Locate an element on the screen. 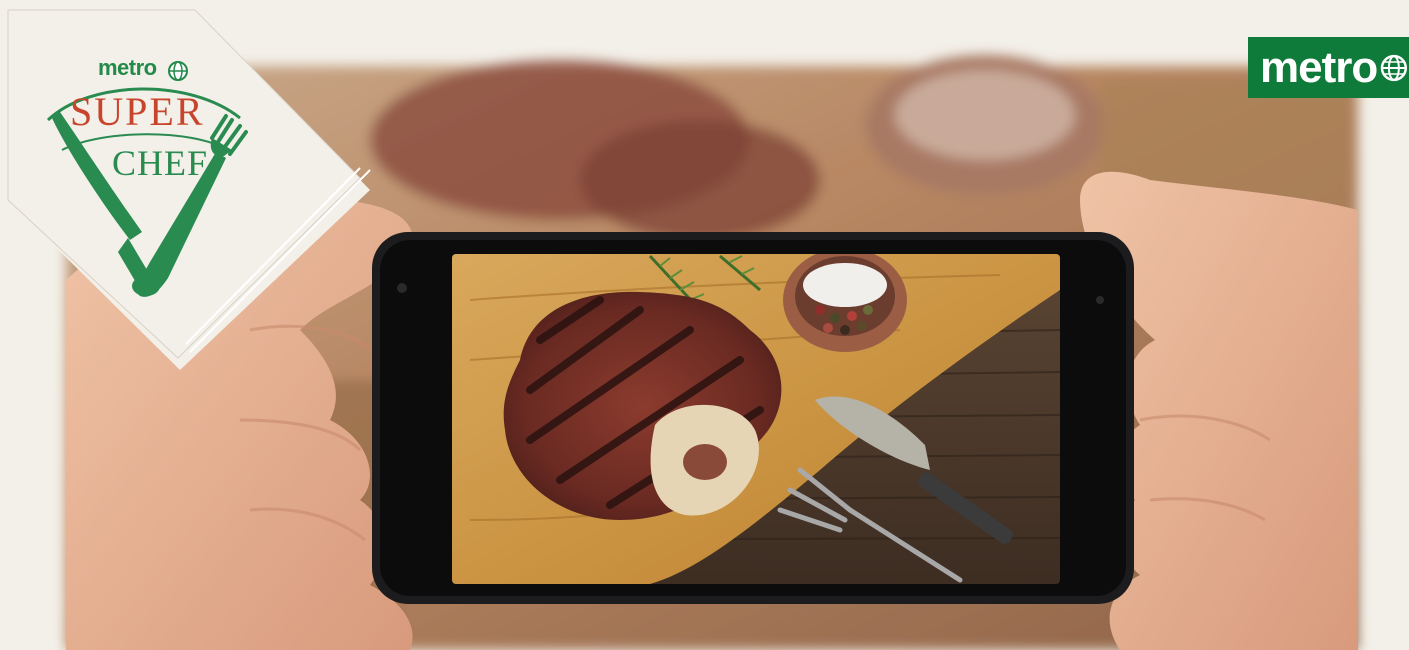  logo-chef-word: CHEF is located at coordinates (160, 163).